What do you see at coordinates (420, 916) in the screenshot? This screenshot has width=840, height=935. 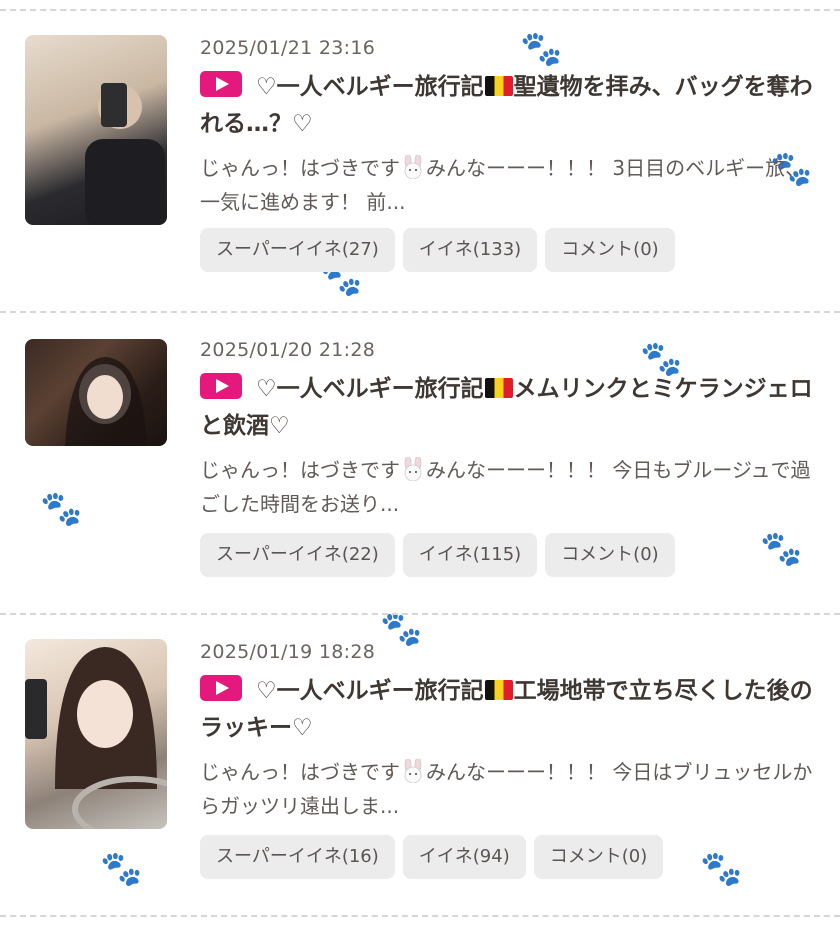 I see `divider` at bounding box center [420, 916].